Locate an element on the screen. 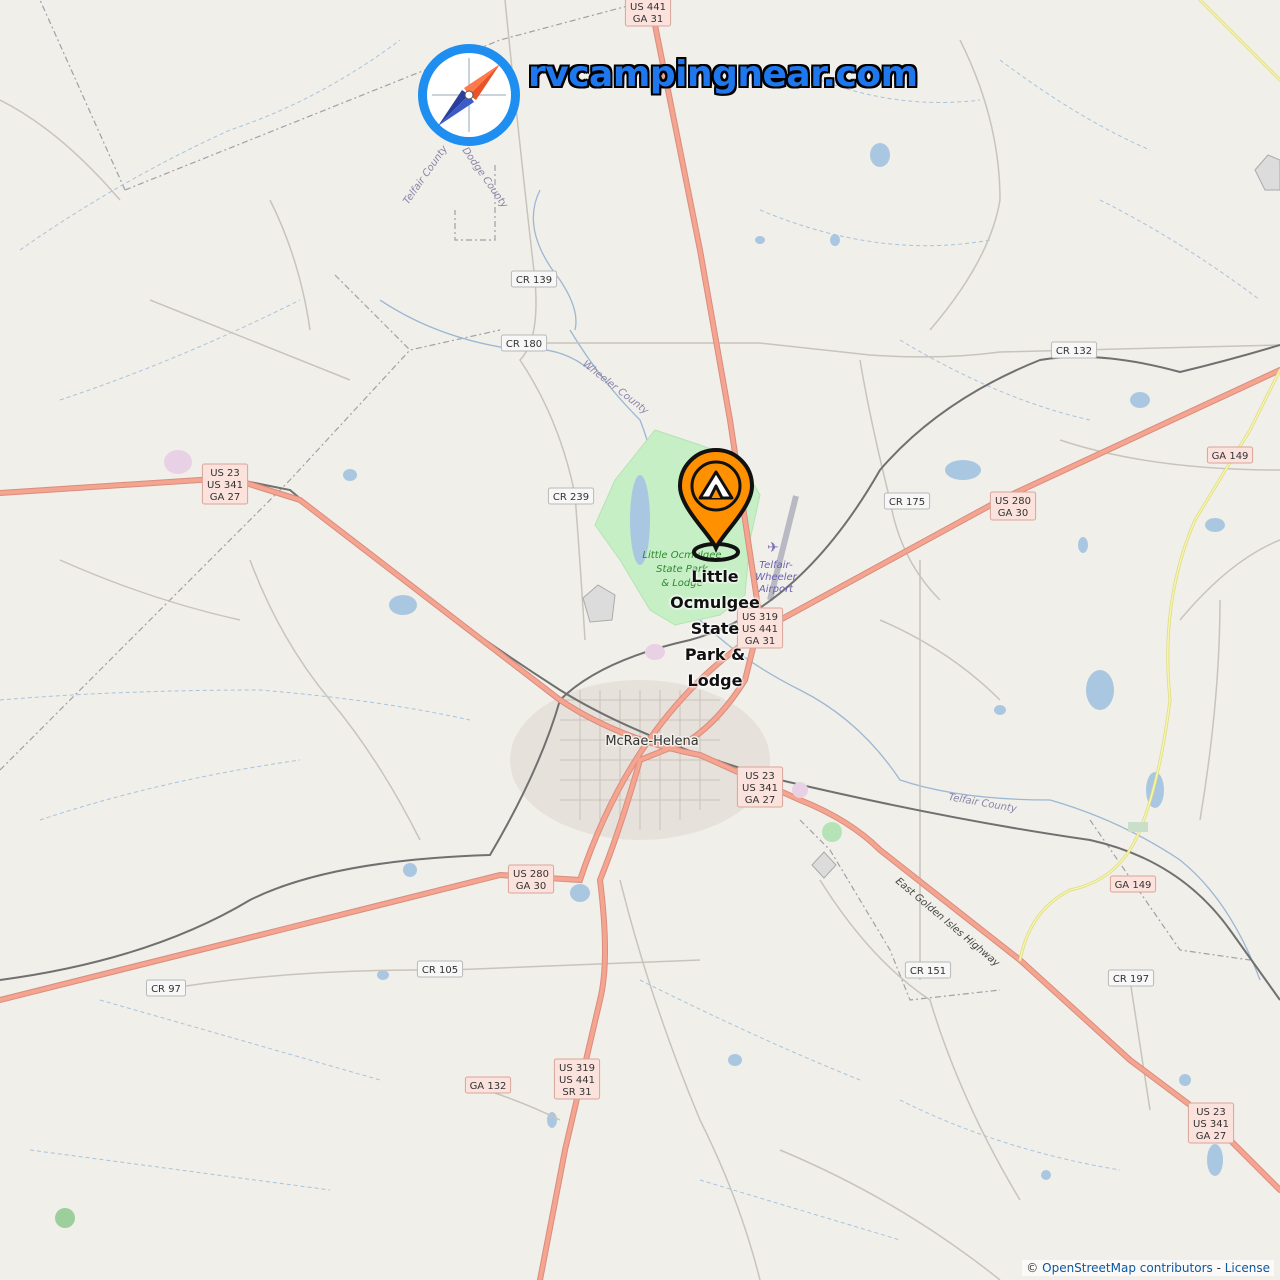  road-shield: CR 197 is located at coordinates (1131, 978).